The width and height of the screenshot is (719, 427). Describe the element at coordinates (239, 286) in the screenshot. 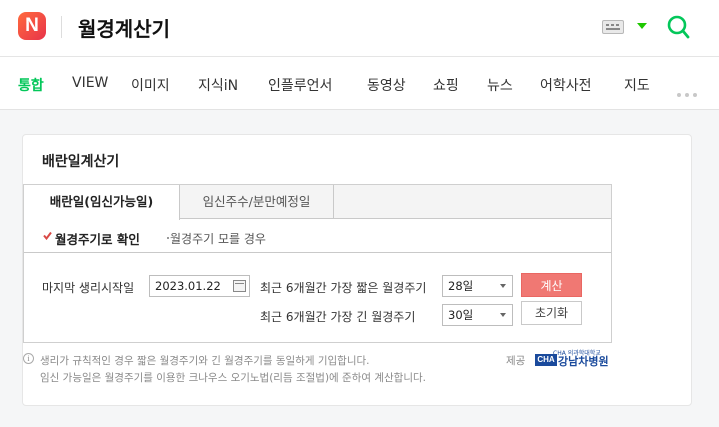

I see `calendar-icon` at that location.